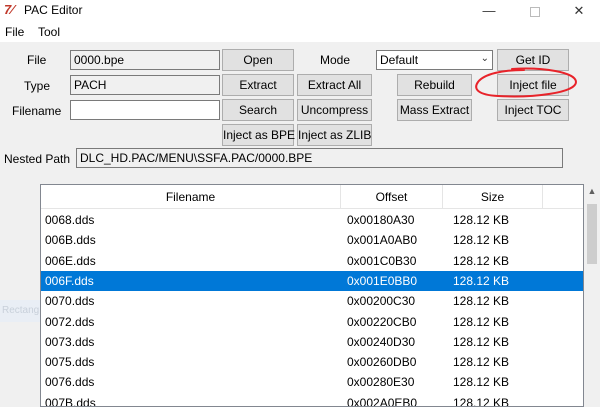 The image size is (600, 407). What do you see at coordinates (312, 400) in the screenshot?
I see `table-row: 007B.dds 0x002A0EB0 128.12 KB` at bounding box center [312, 400].